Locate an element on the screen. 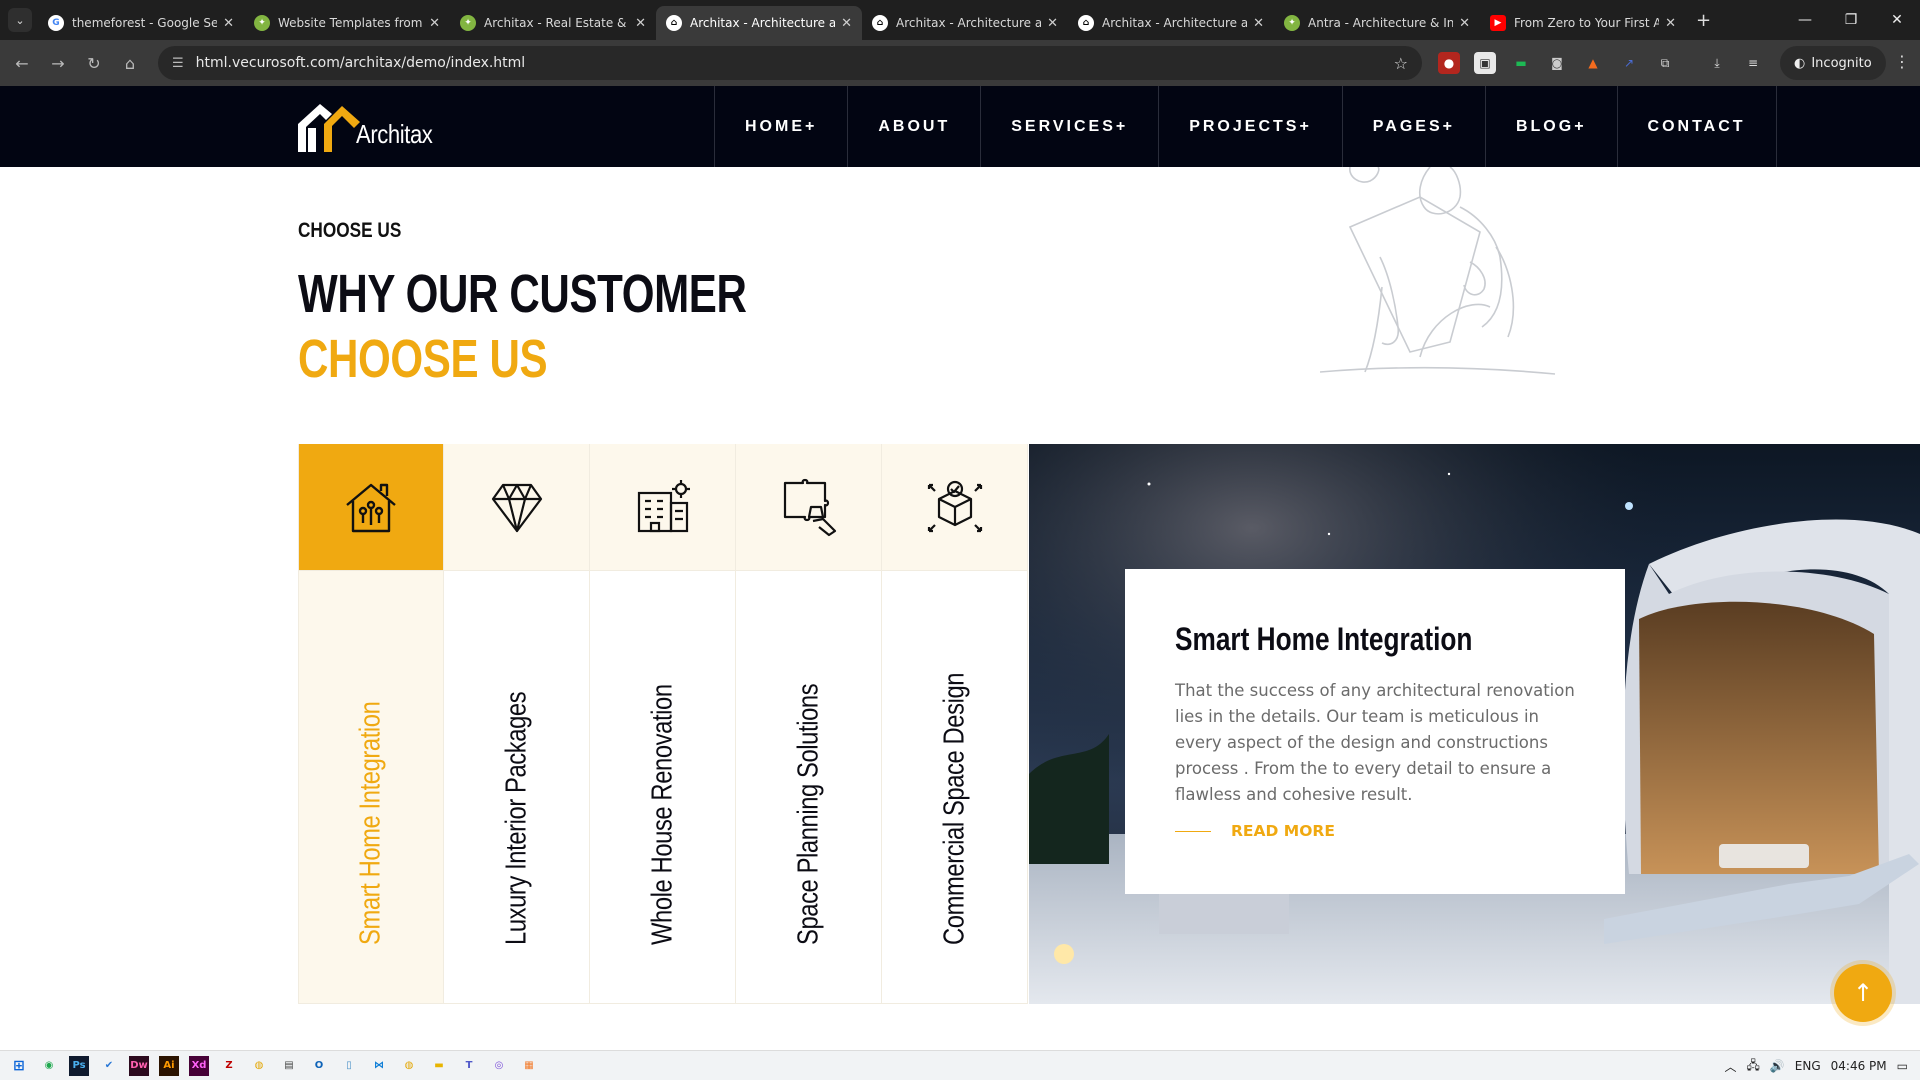  extension-icon: ▣ is located at coordinates (1485, 63).